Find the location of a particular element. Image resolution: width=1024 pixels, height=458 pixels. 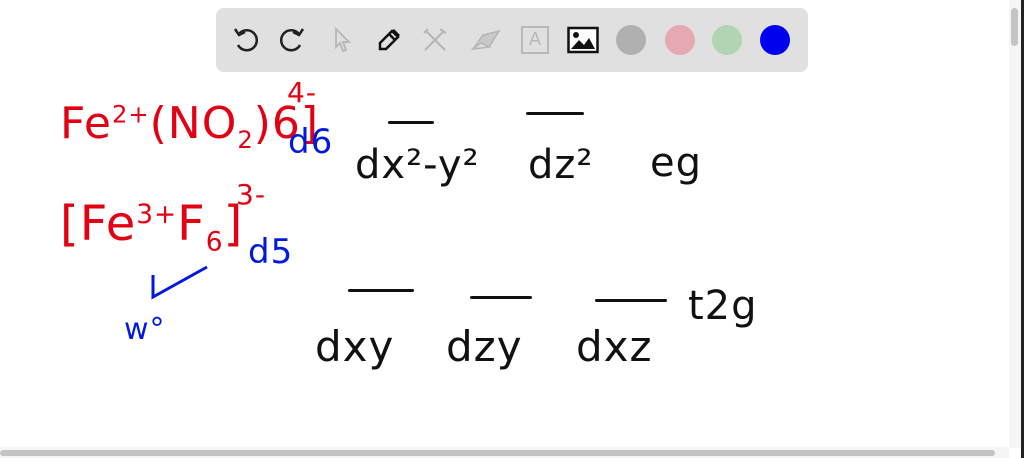

d5-label: d5 is located at coordinates (271, 252).